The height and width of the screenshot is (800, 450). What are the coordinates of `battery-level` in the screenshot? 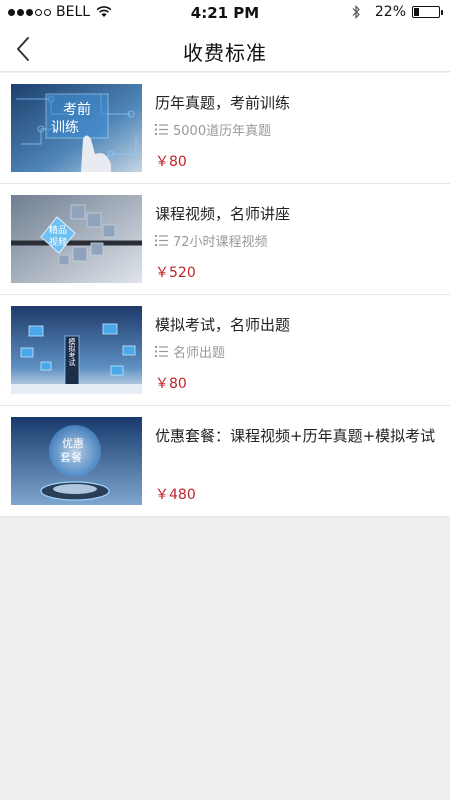 It's located at (417, 12).